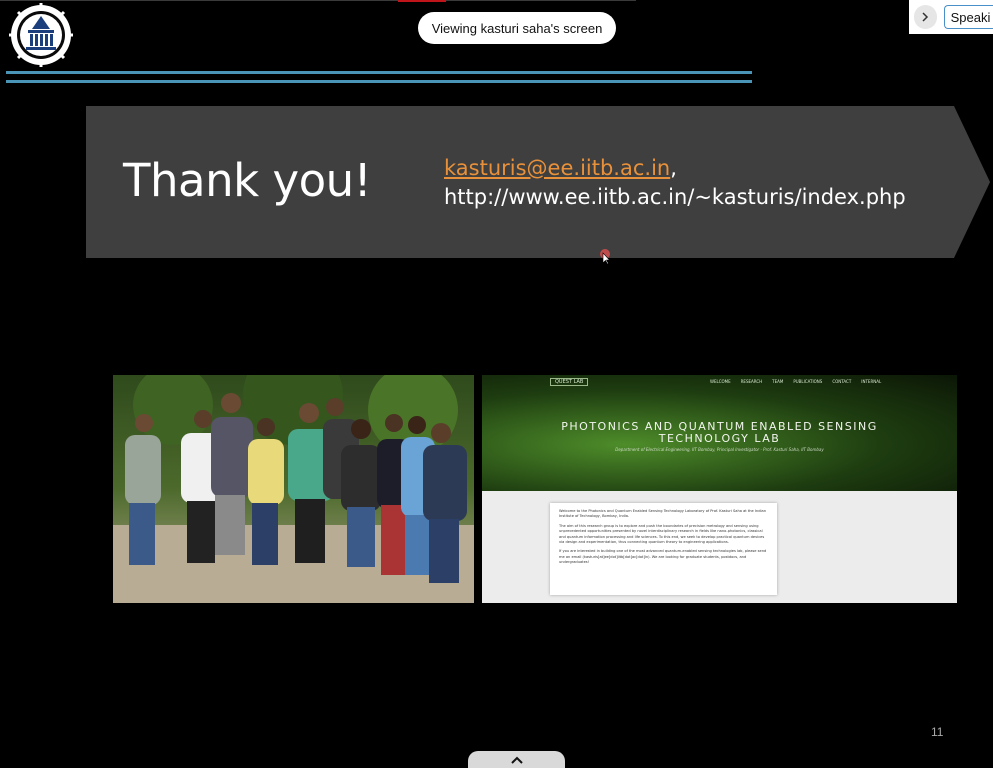 The image size is (993, 768). What do you see at coordinates (673, 168) in the screenshot?
I see `email-suffix: ,` at bounding box center [673, 168].